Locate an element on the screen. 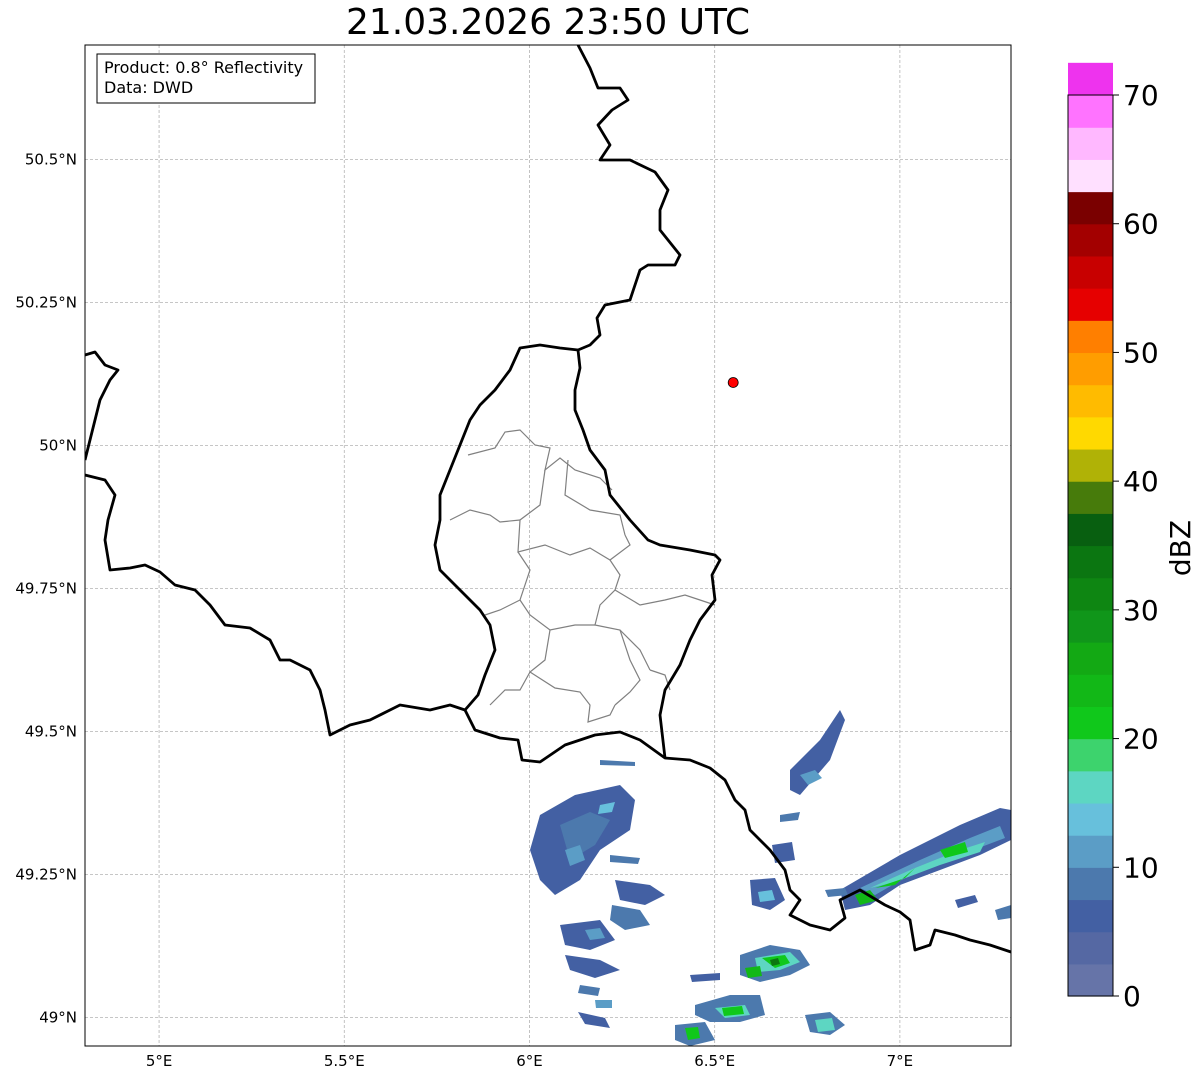 Image resolution: width=1202 pixels, height=1081 pixels. colorbar-ticks: 0 10 20 30 40 50 60 70 is located at coordinates (1136, 546).